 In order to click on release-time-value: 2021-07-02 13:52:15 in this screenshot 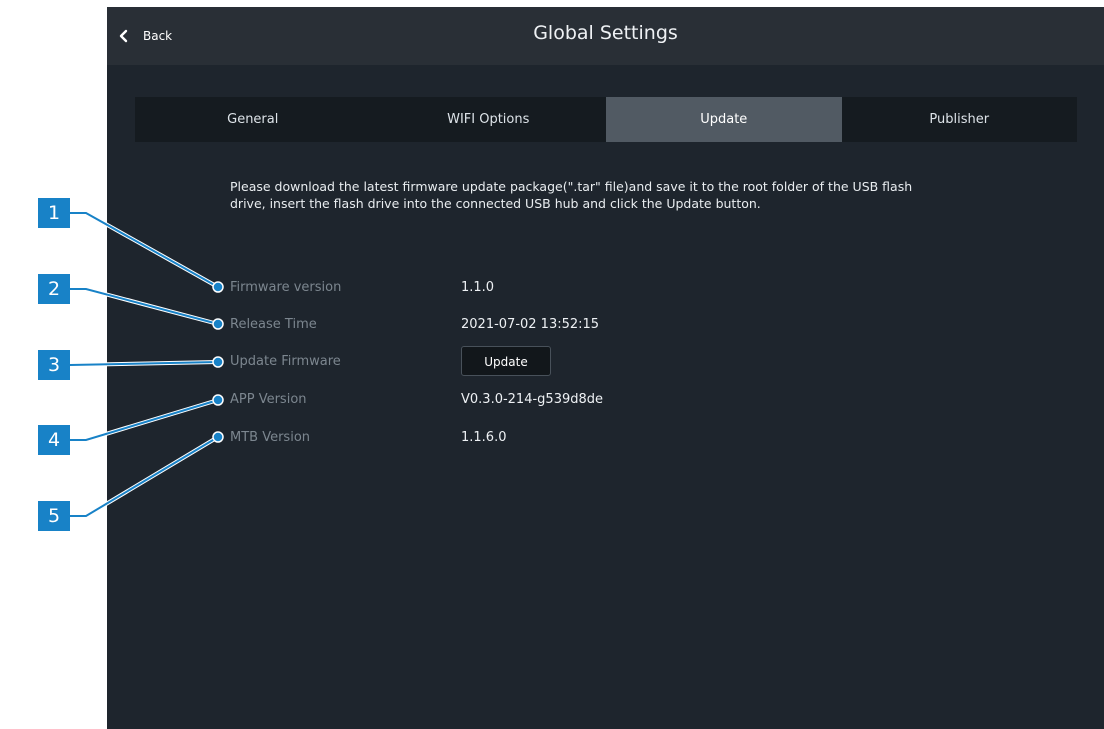, I will do `click(530, 324)`.